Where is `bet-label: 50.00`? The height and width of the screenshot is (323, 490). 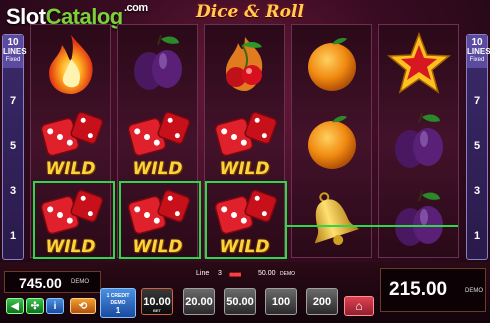
bet-label: 50.00 is located at coordinates (240, 301).